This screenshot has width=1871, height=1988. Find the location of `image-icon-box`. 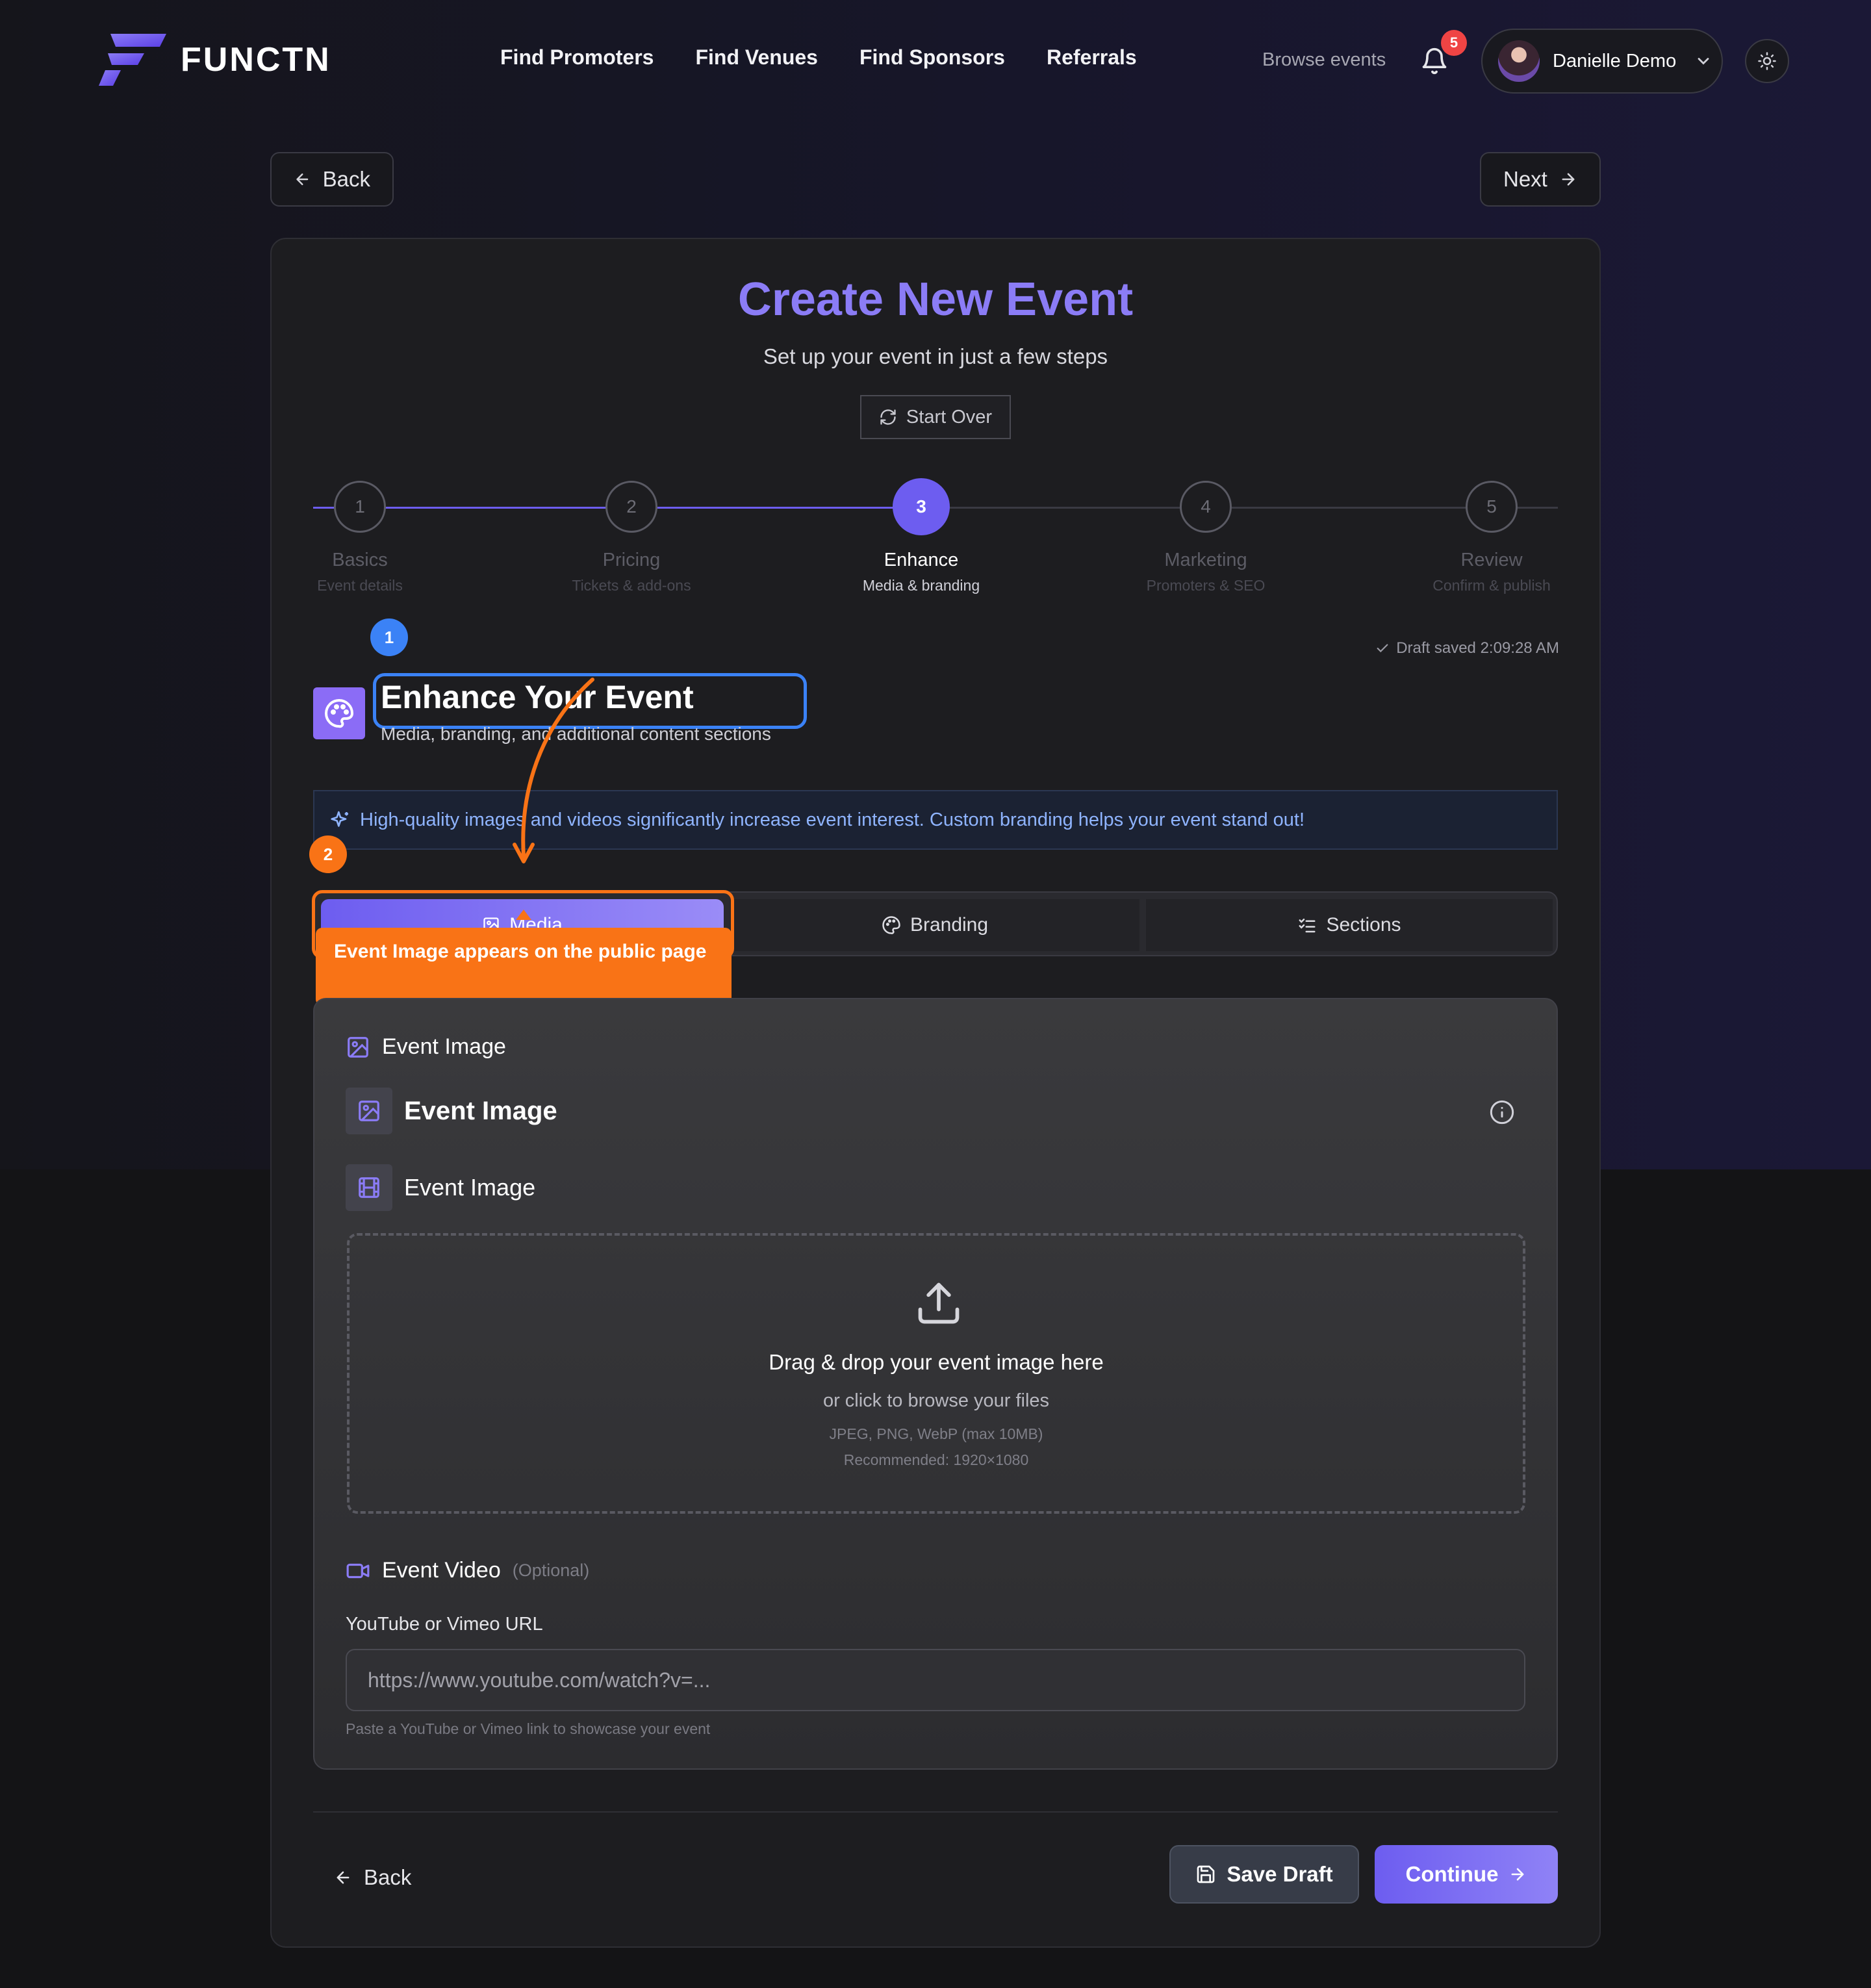

image-icon-box is located at coordinates (369, 1111).